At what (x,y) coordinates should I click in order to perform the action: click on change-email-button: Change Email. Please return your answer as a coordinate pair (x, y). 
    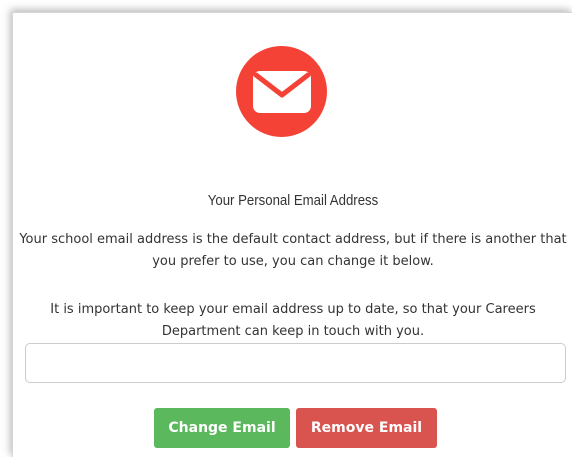
    Looking at the image, I should click on (222, 428).